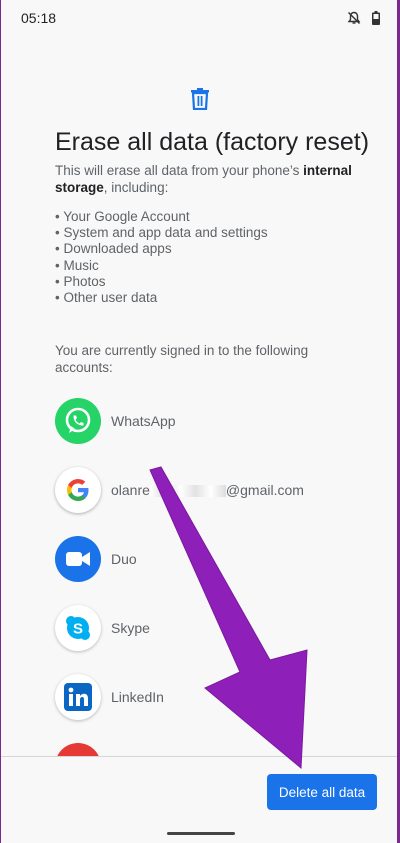 The image size is (400, 843). Describe the element at coordinates (215, 249) in the screenshot. I see `list-item: Downloaded apps` at that location.